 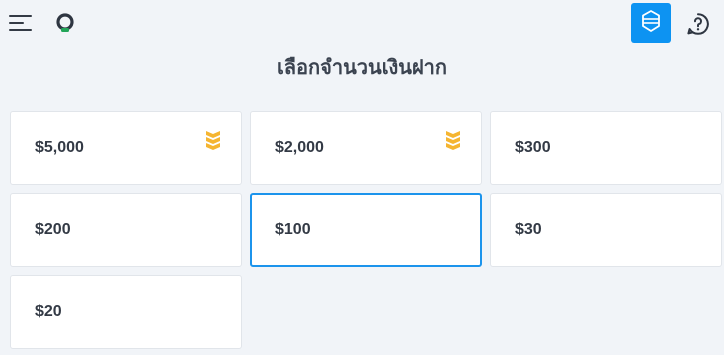 I want to click on amount-label: $30, so click(x=528, y=229).